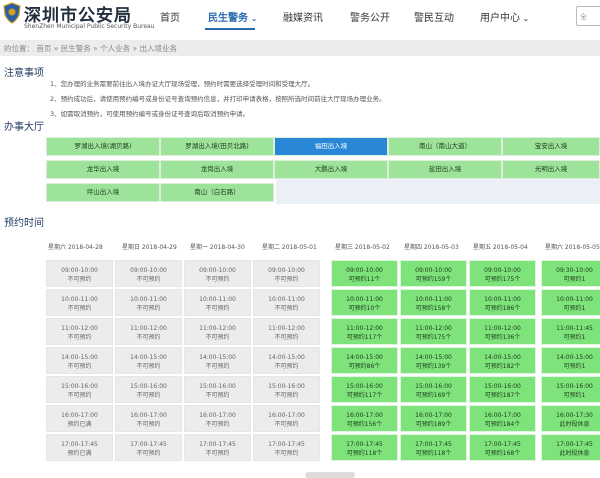 This screenshot has width=600, height=478. I want to click on time-slot-status: 可预约118个, so click(433, 453).